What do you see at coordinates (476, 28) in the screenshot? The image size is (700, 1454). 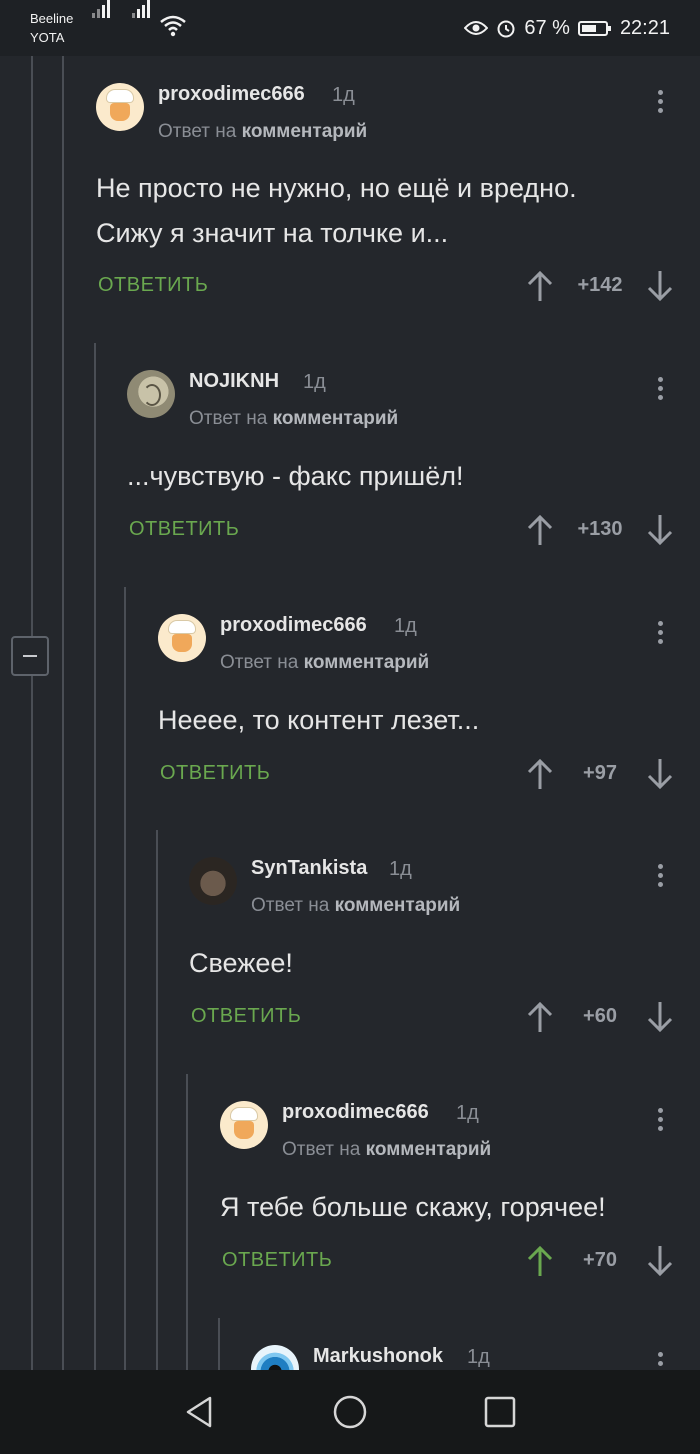 I see `eye-comfort-icon` at bounding box center [476, 28].